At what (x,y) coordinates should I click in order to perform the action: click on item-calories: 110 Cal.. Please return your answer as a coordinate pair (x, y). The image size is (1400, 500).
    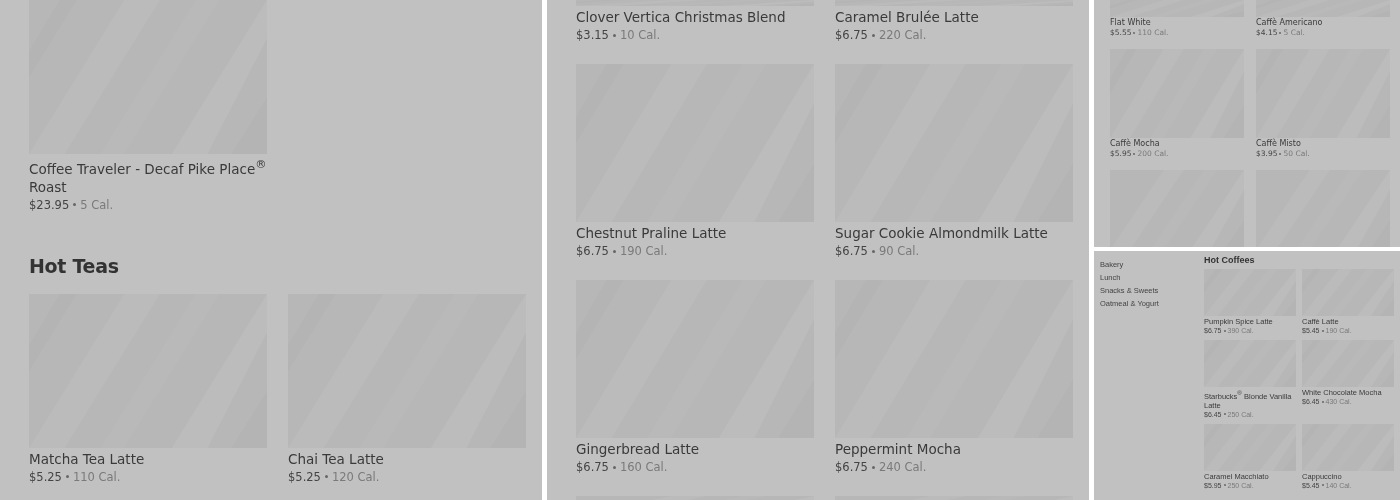
    Looking at the image, I should click on (96, 477).